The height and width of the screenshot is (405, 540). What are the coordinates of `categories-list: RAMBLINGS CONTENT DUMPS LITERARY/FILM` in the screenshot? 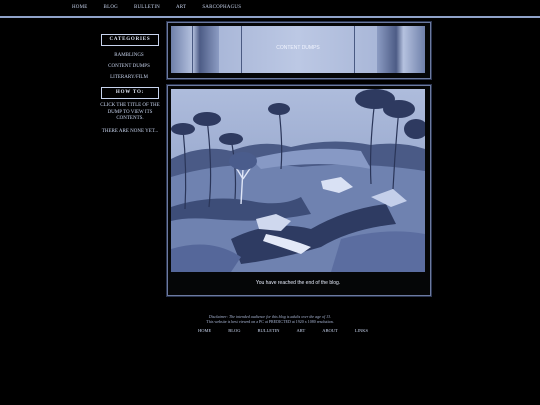 It's located at (129, 68).